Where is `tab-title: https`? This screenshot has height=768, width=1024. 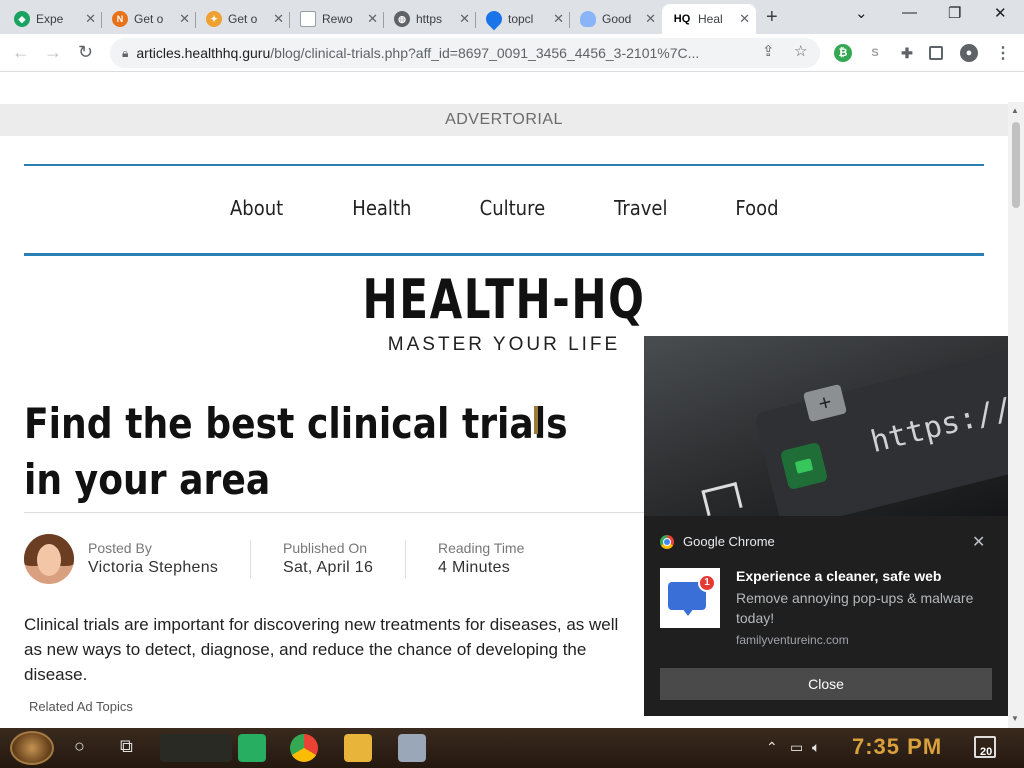 tab-title: https is located at coordinates (429, 19).